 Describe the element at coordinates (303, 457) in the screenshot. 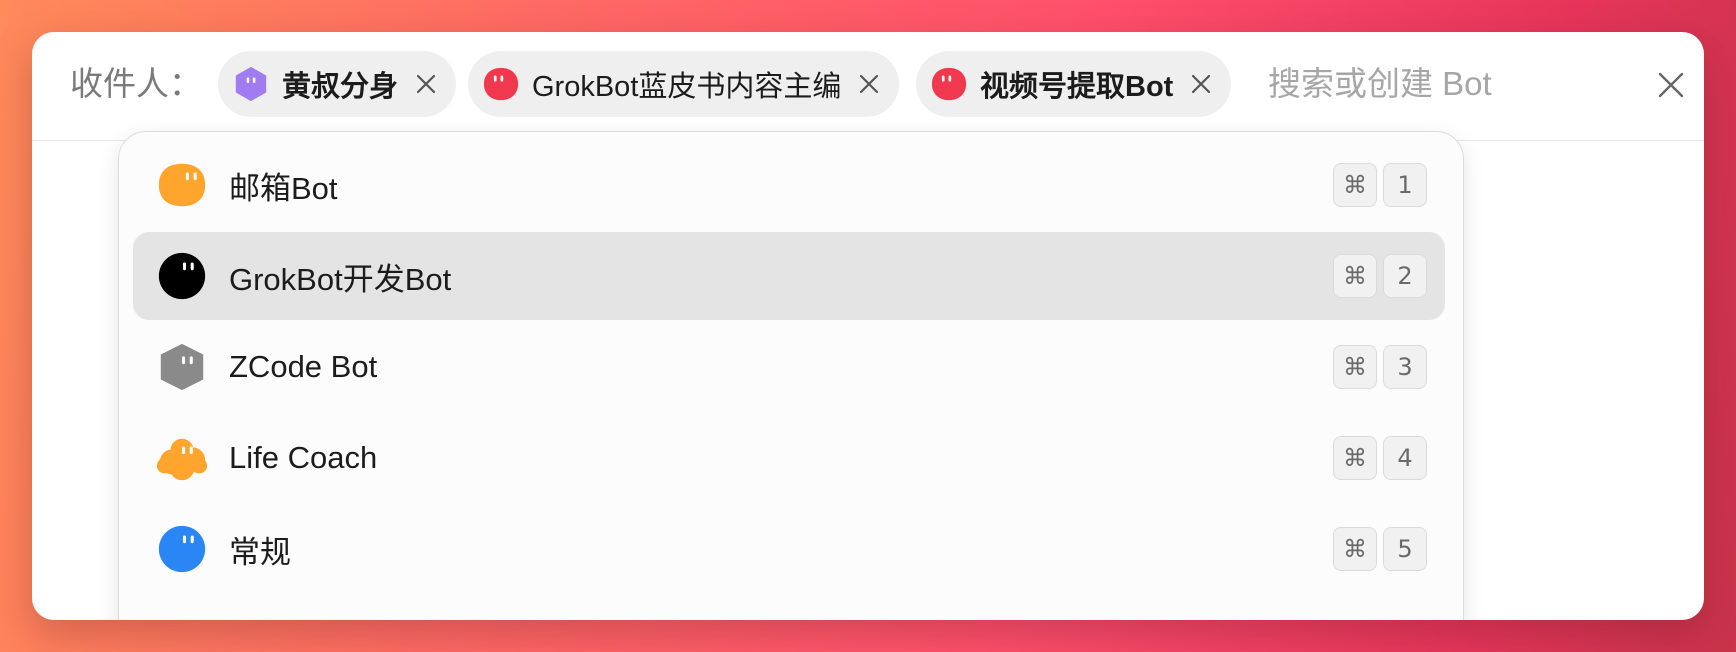

I see `bot-name: Life Coach` at that location.